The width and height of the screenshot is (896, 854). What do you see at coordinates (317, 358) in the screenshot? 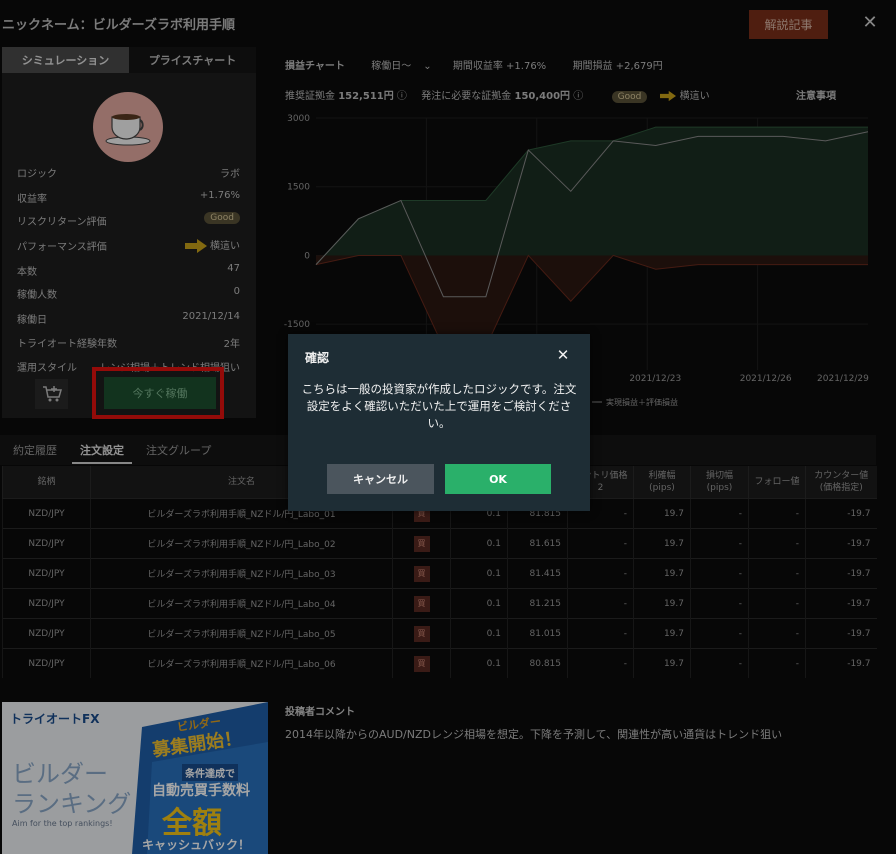
I see `dialog-title: 確認` at bounding box center [317, 358].